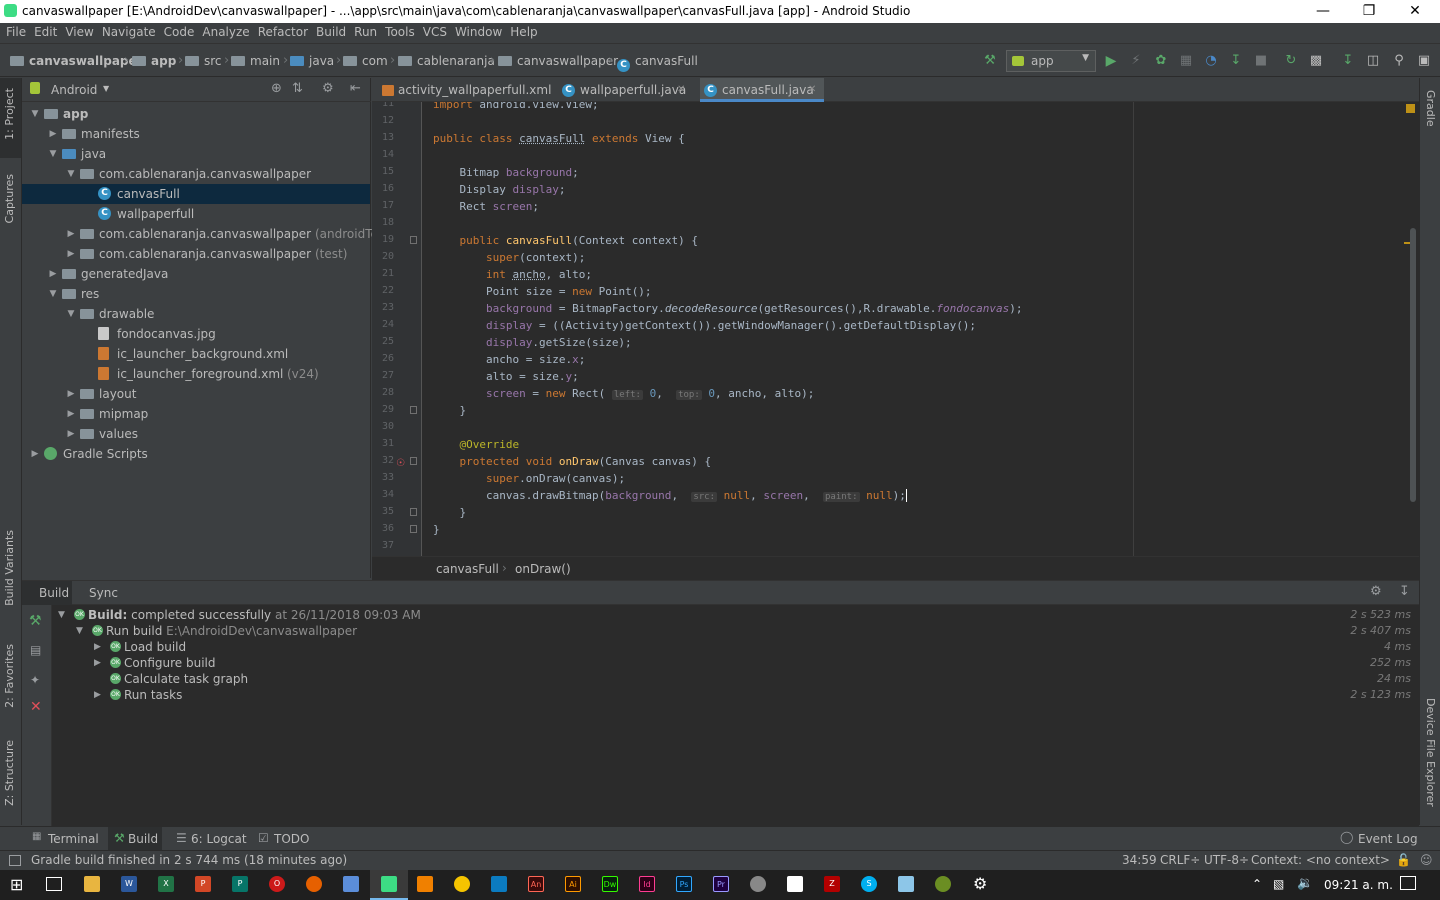  Describe the element at coordinates (812, 90) in the screenshot. I see `close-tab-icon: ✕` at that location.